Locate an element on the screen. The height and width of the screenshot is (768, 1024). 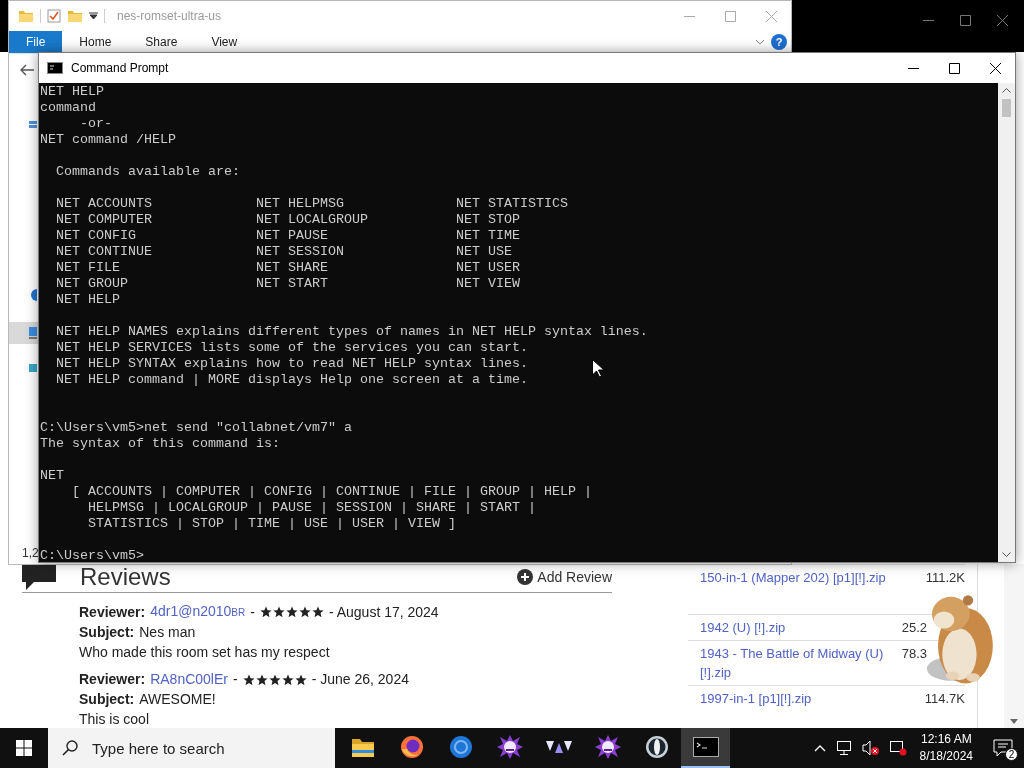
file-link: 150-in-1 (Mapper 202) [p1][!].zip is located at coordinates (793, 589).